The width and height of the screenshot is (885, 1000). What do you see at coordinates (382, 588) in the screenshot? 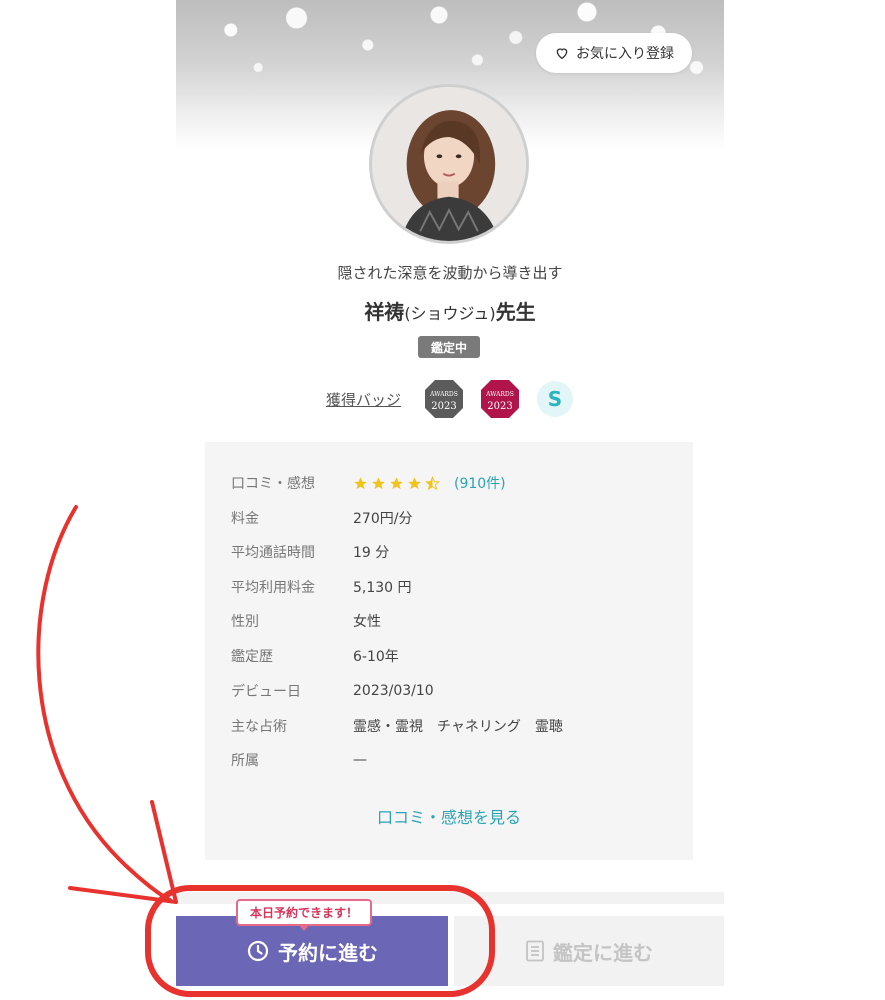
I see `info-value: 5,130 円` at bounding box center [382, 588].